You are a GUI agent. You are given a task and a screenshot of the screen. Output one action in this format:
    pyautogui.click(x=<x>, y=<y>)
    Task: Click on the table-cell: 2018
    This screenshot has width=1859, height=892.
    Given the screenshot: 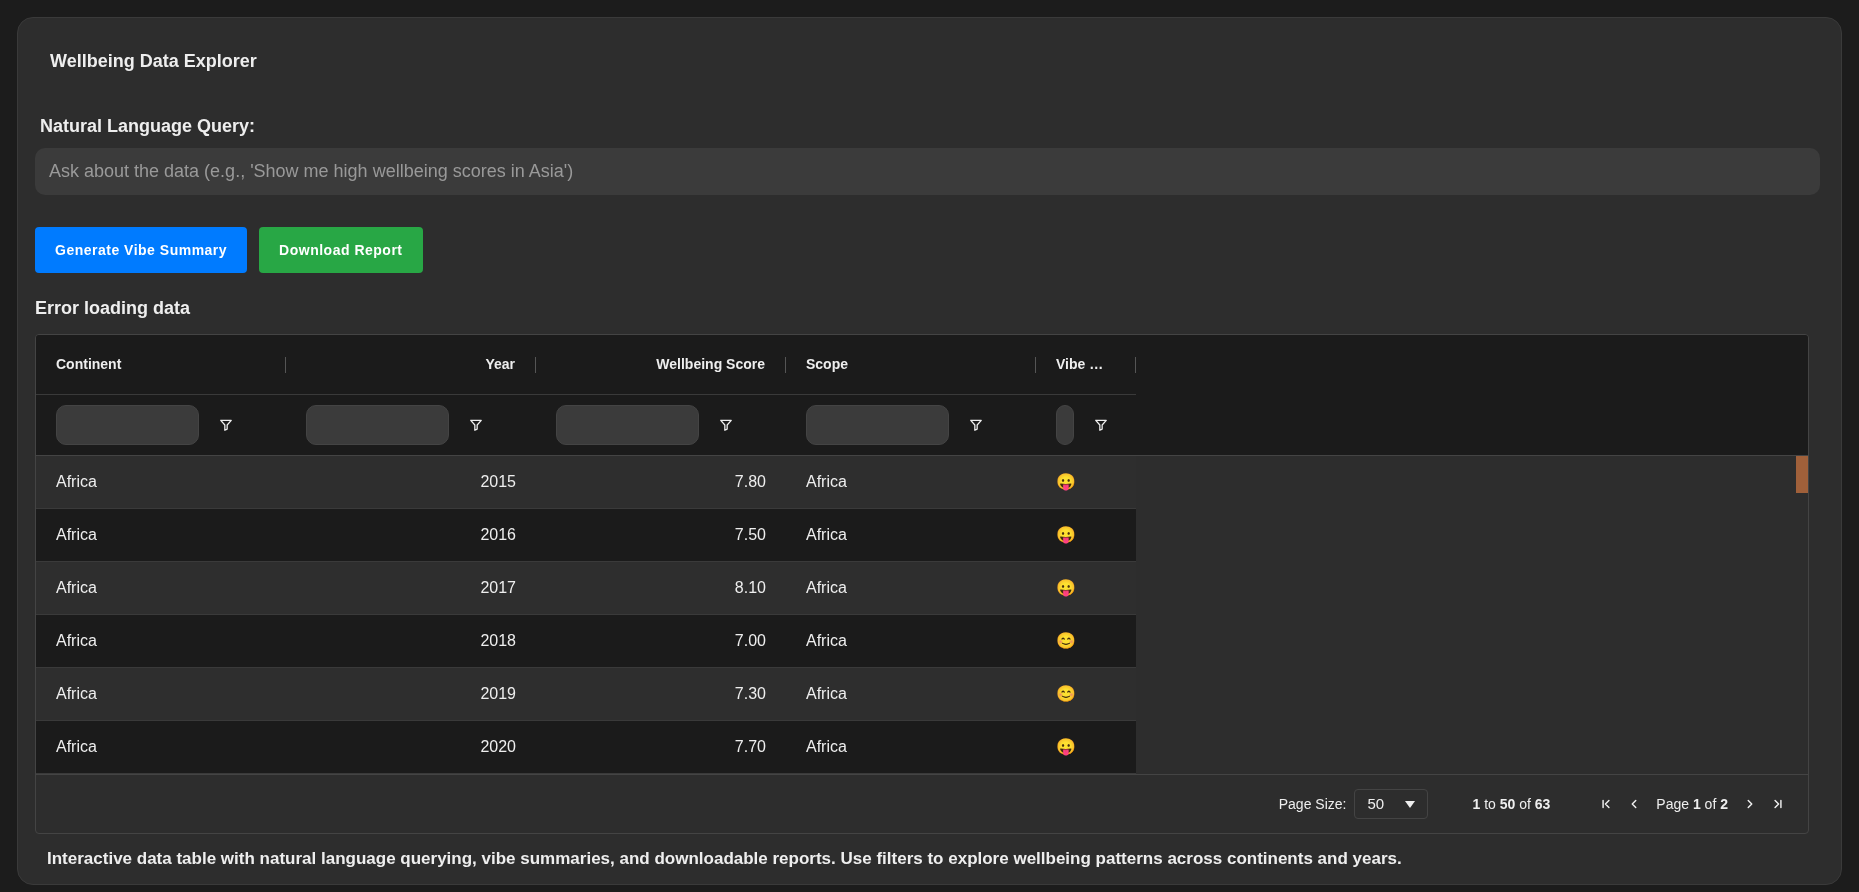 What is the action you would take?
    pyautogui.click(x=498, y=640)
    